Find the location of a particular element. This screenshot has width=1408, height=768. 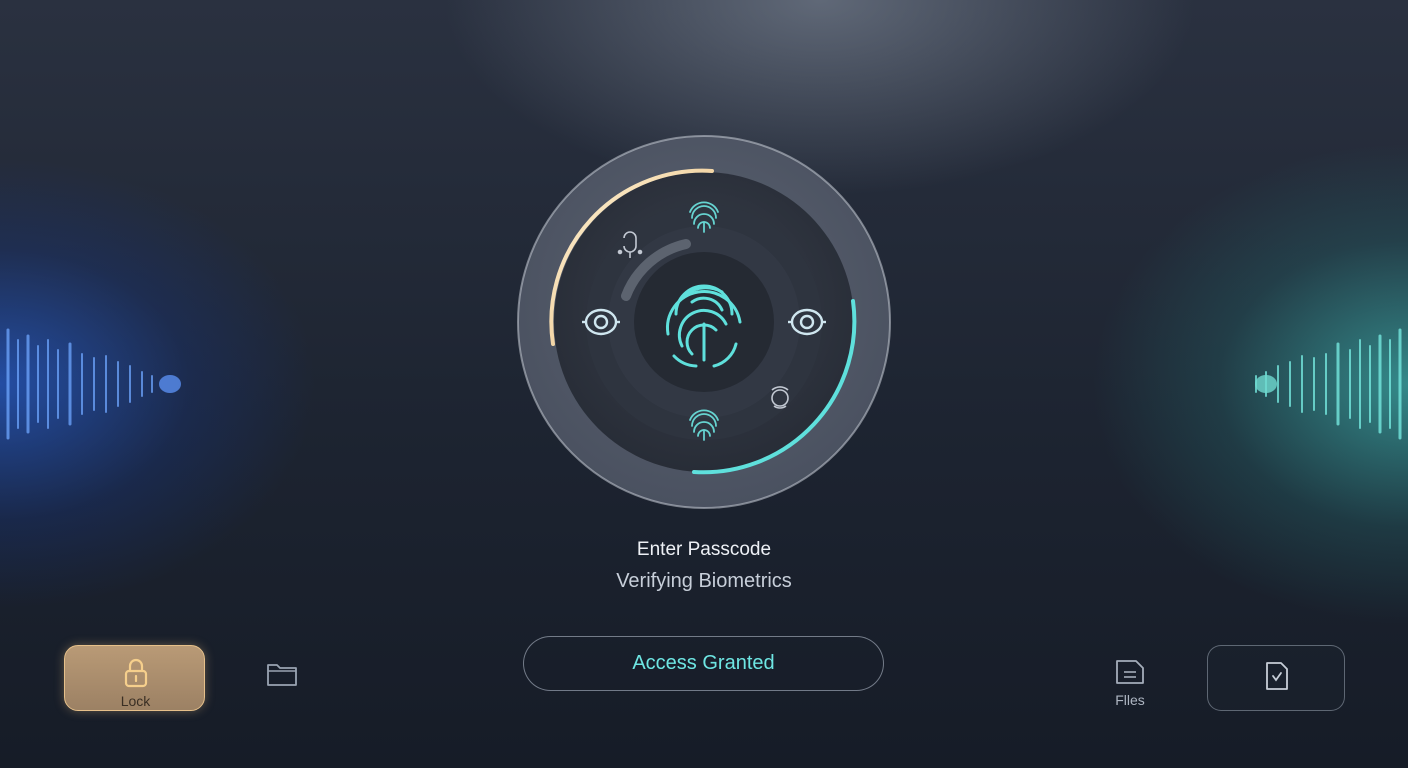

prompt-title: Enter Passcode is located at coordinates (704, 549).